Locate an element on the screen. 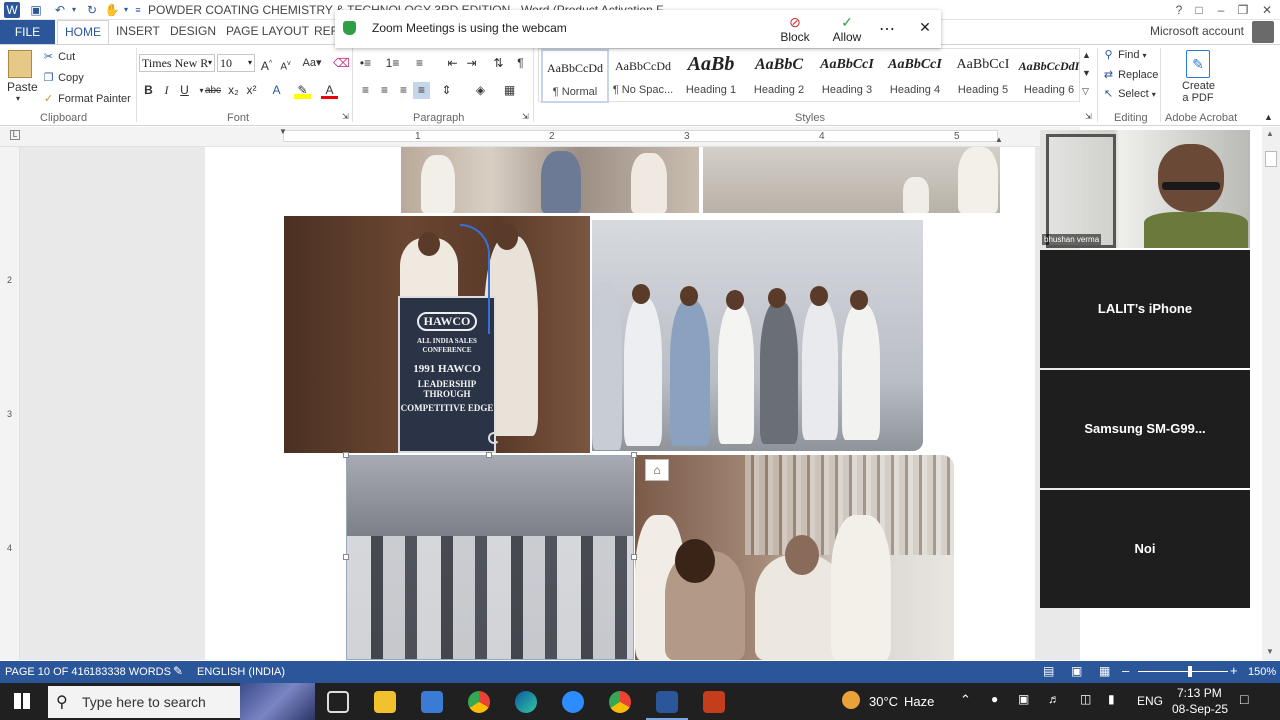 The height and width of the screenshot is (720, 1280). tab-design: DESIGN is located at coordinates (193, 31).